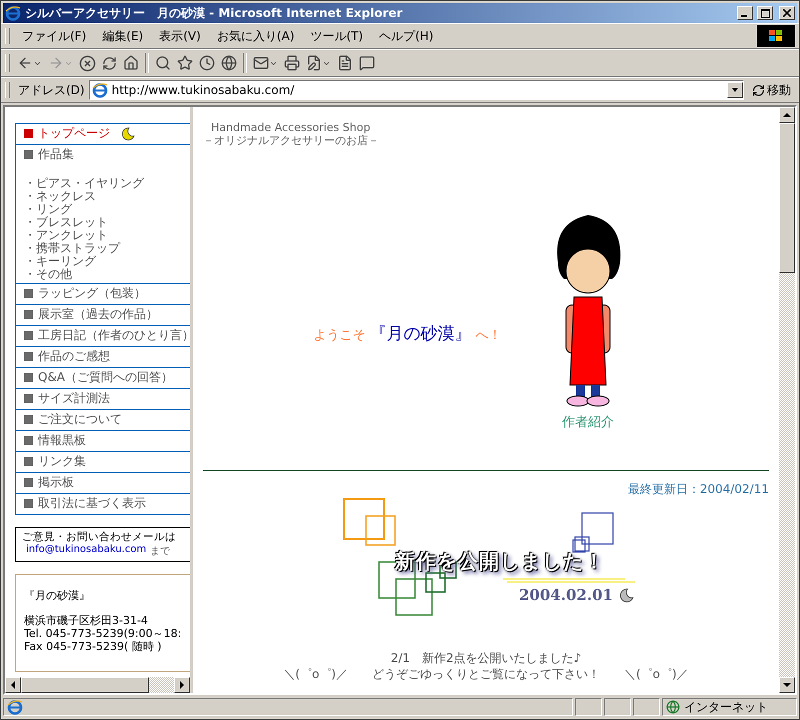 The width and height of the screenshot is (800, 720). What do you see at coordinates (214, 13) in the screenshot?
I see `window-title: シルバーアクセサリー 月の砂漠 - Microsoft Internet Explorer` at bounding box center [214, 13].